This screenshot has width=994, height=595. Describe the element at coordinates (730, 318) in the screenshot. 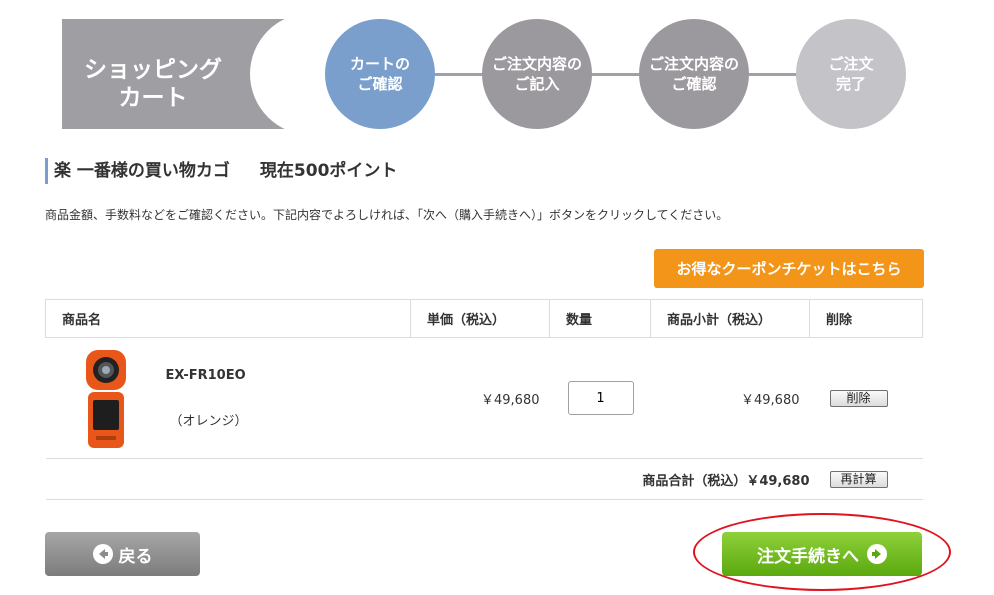

I see `header-subtotal: 商品小計（税込）` at that location.